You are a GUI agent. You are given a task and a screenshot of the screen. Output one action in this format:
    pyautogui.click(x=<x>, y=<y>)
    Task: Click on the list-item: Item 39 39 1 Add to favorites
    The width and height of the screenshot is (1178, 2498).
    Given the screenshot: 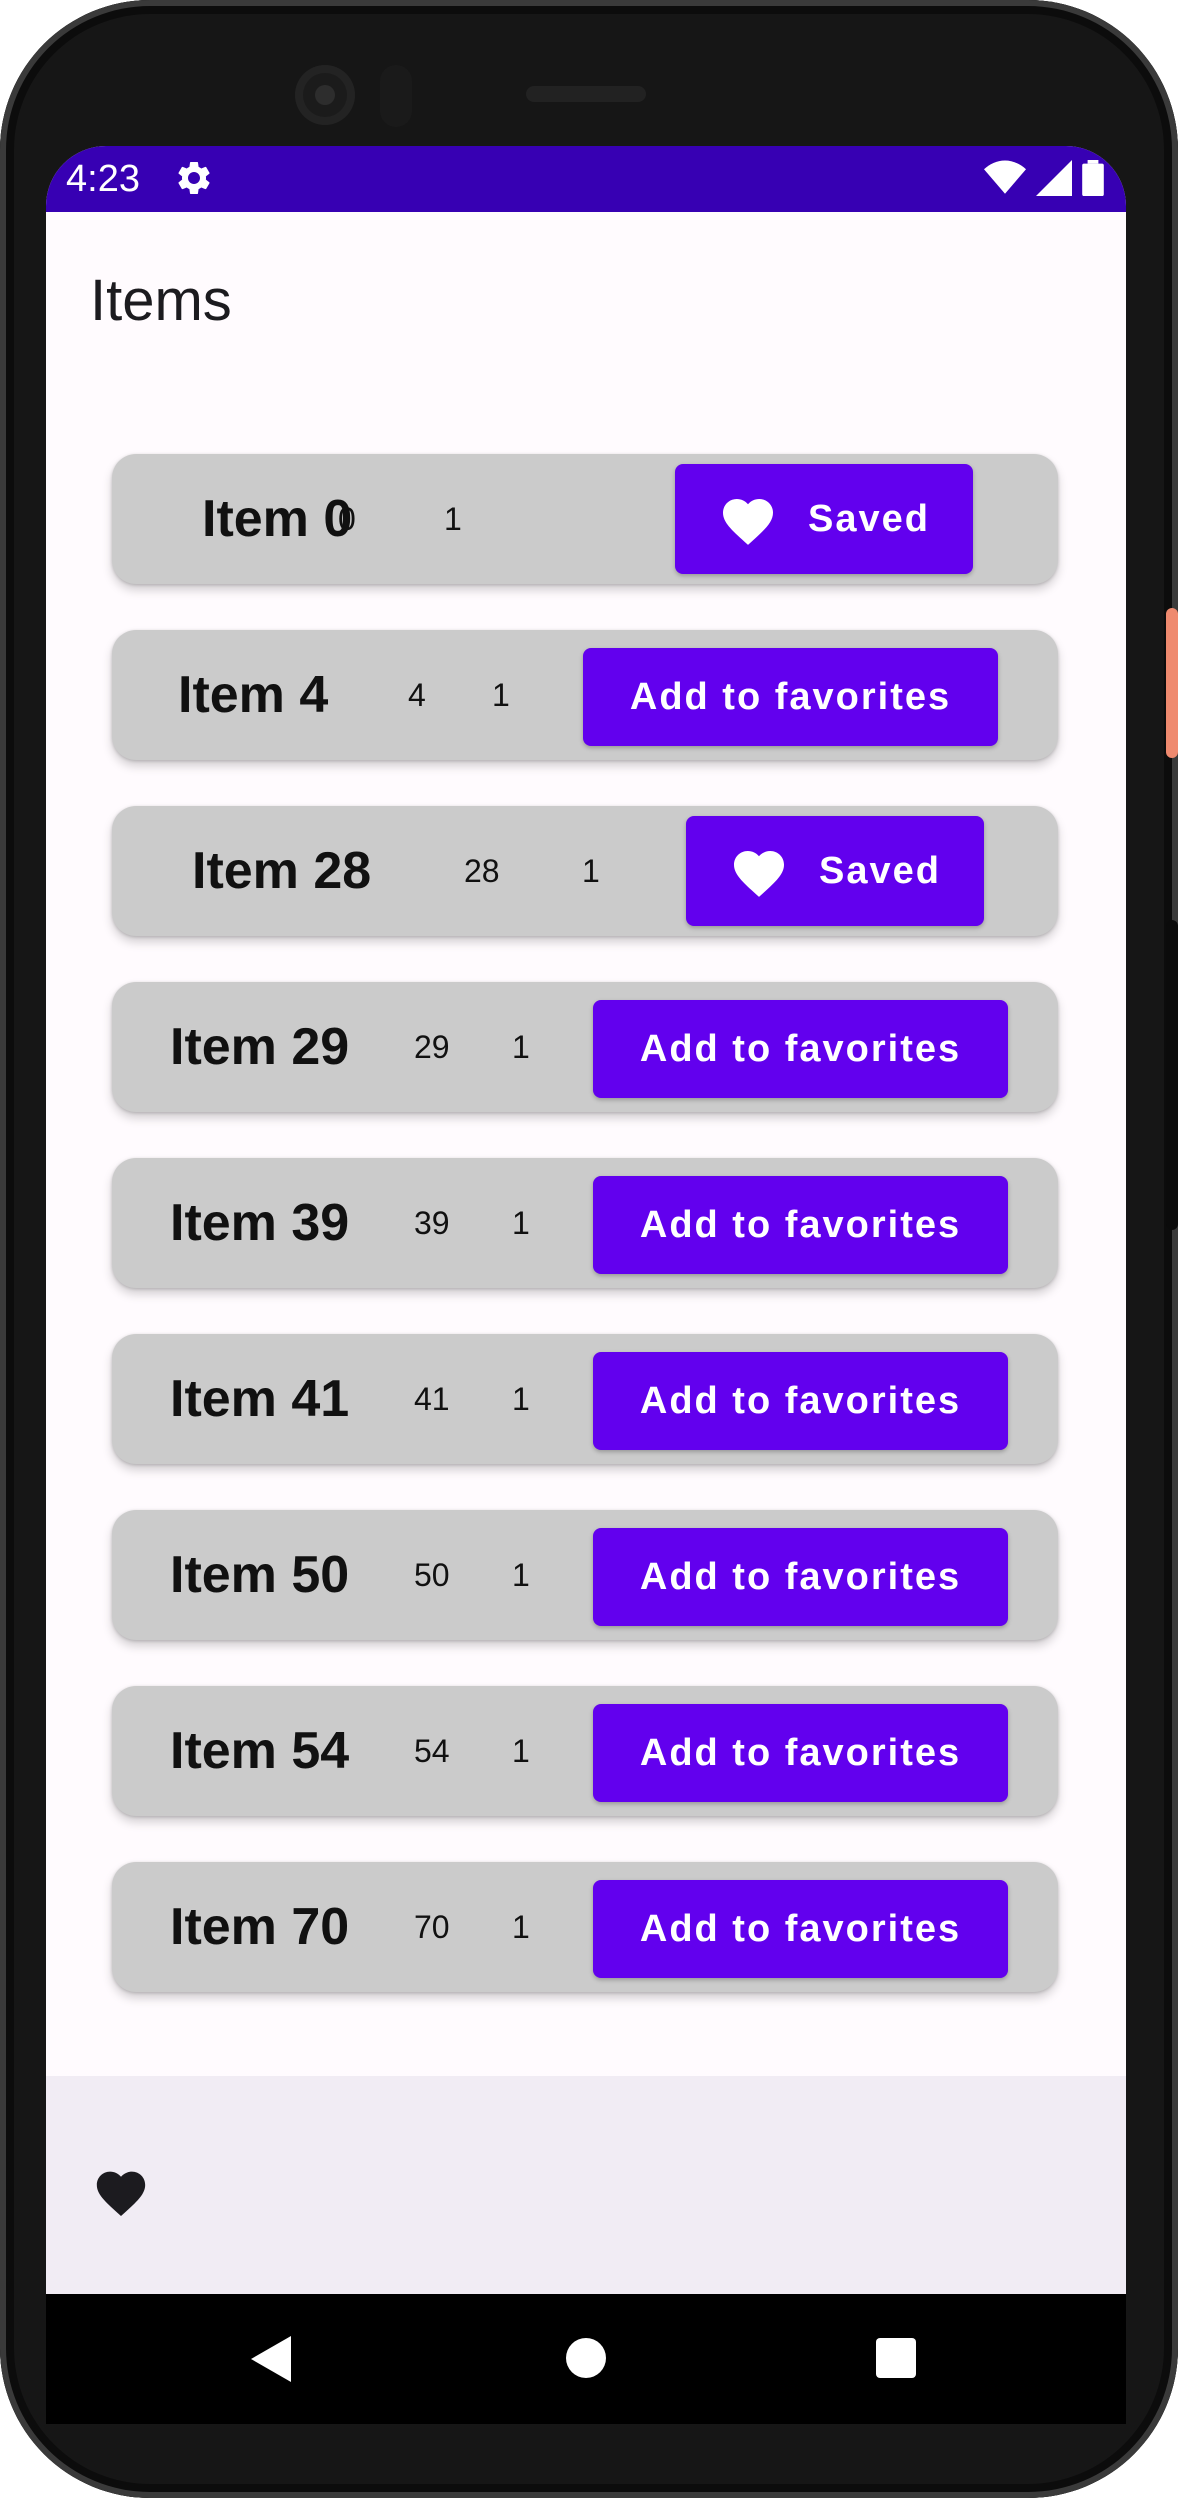 What is the action you would take?
    pyautogui.click(x=585, y=1223)
    